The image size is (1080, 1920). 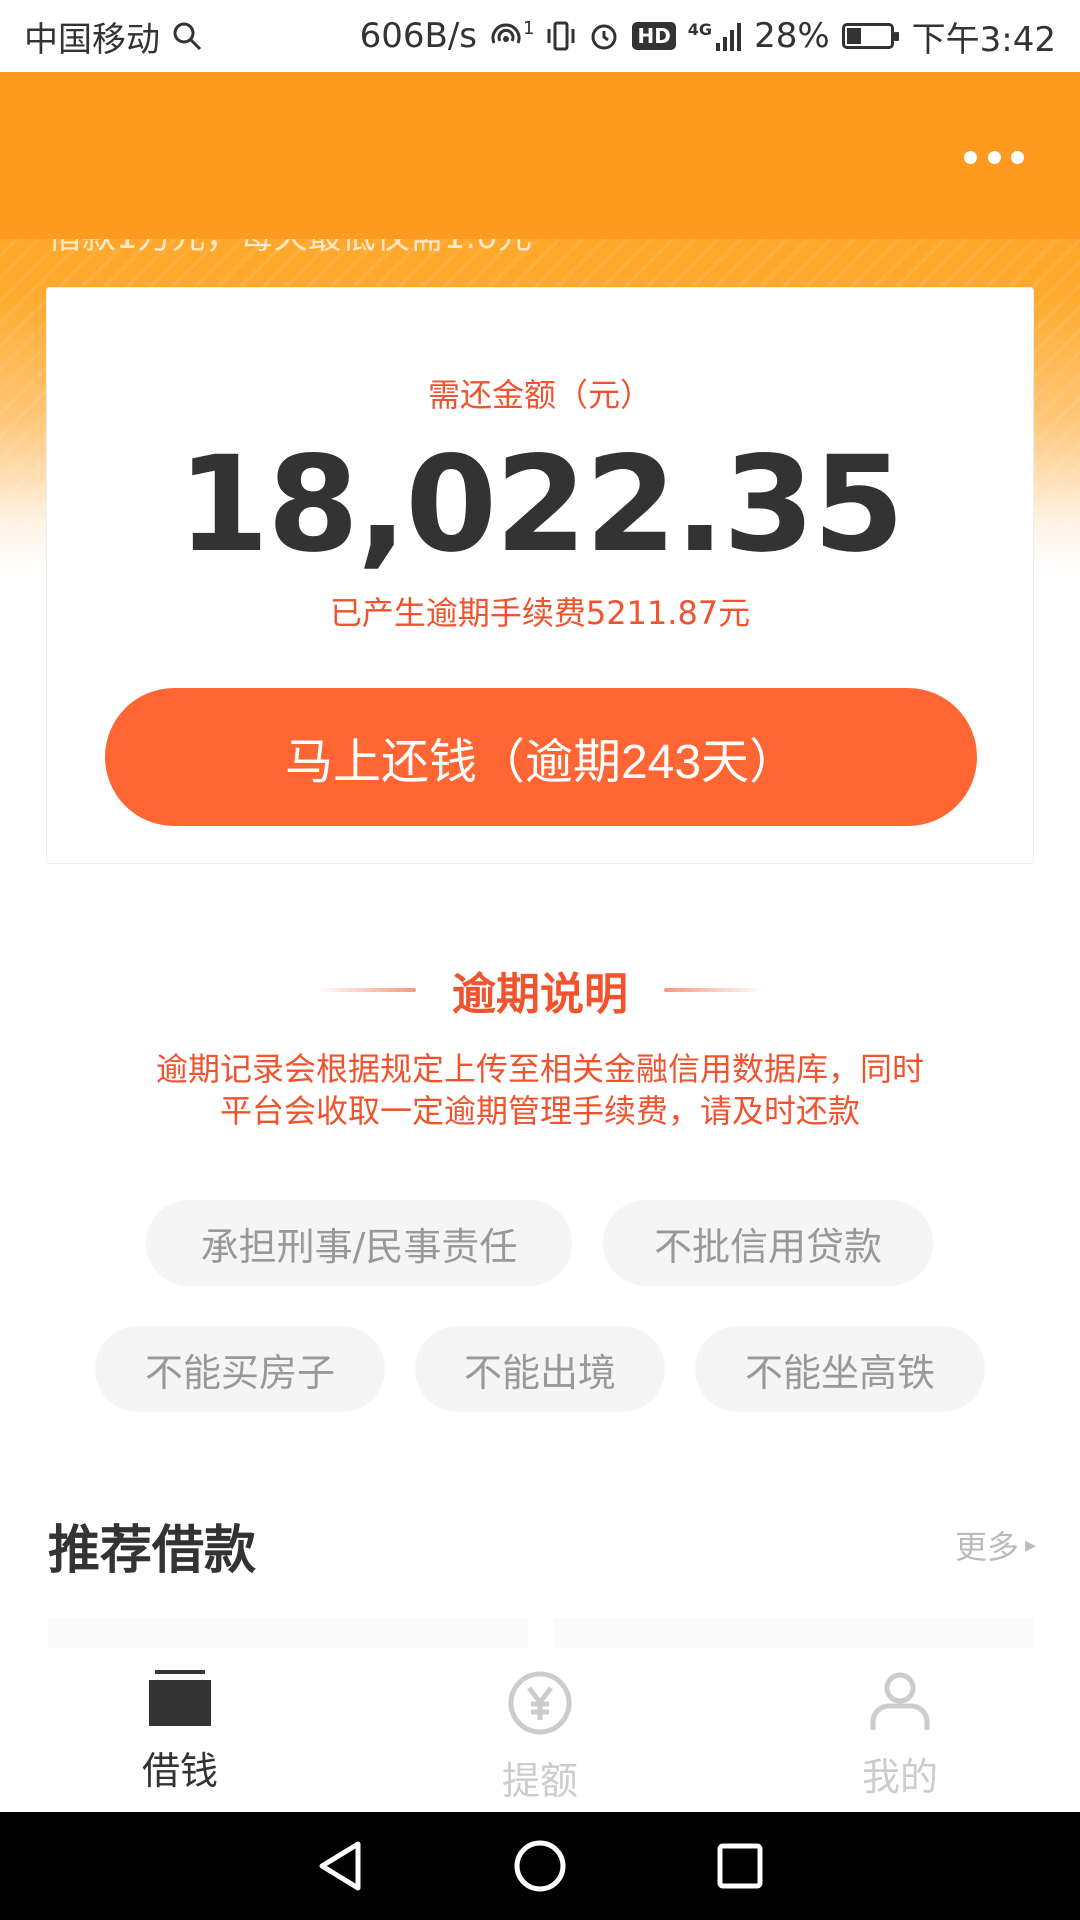 I want to click on vibrate-icon, so click(x=561, y=36).